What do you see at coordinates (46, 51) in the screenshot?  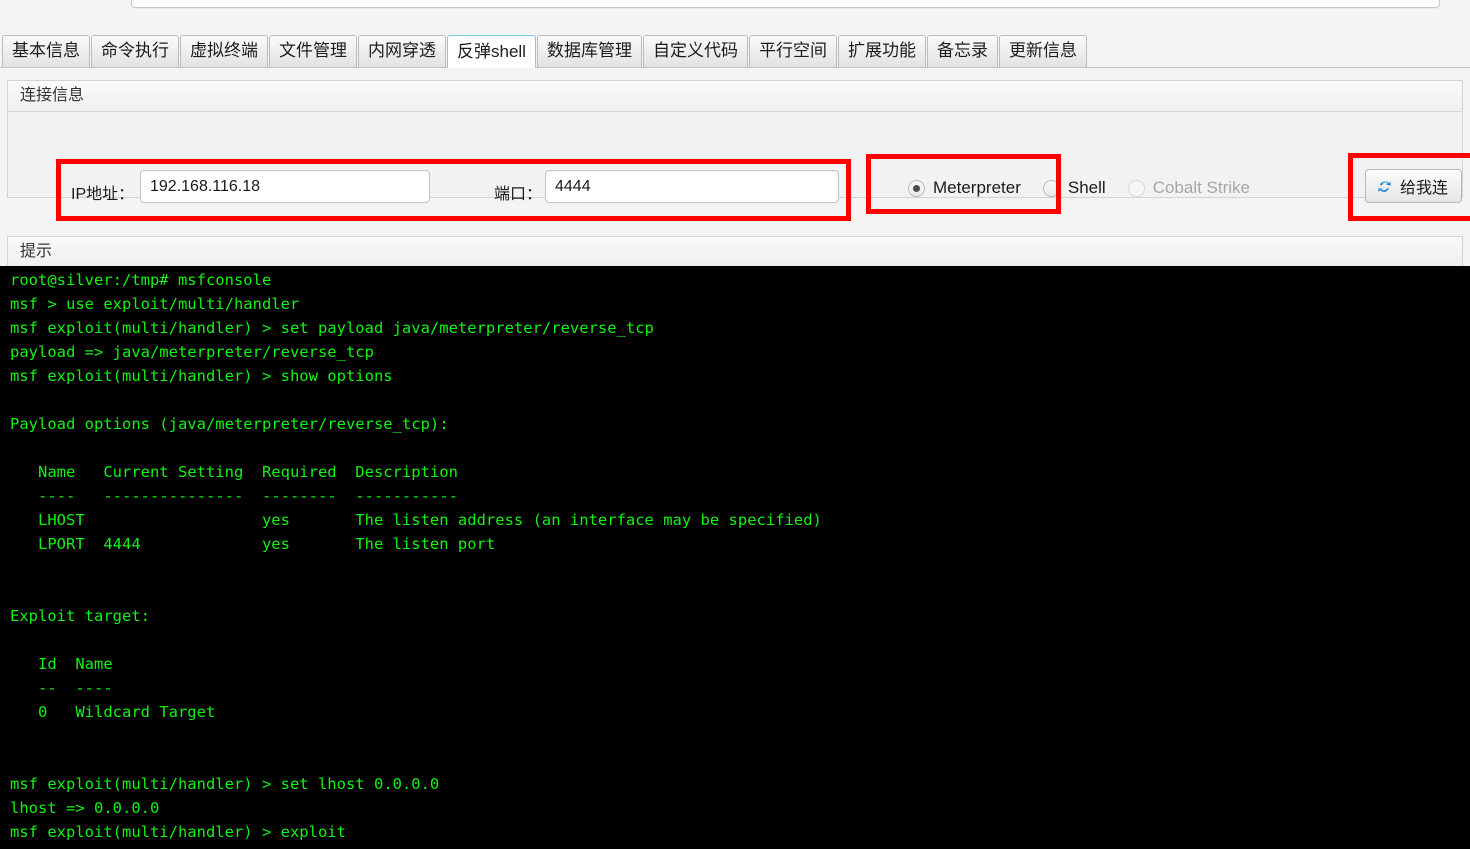 I see `tab-0: 基本信息` at bounding box center [46, 51].